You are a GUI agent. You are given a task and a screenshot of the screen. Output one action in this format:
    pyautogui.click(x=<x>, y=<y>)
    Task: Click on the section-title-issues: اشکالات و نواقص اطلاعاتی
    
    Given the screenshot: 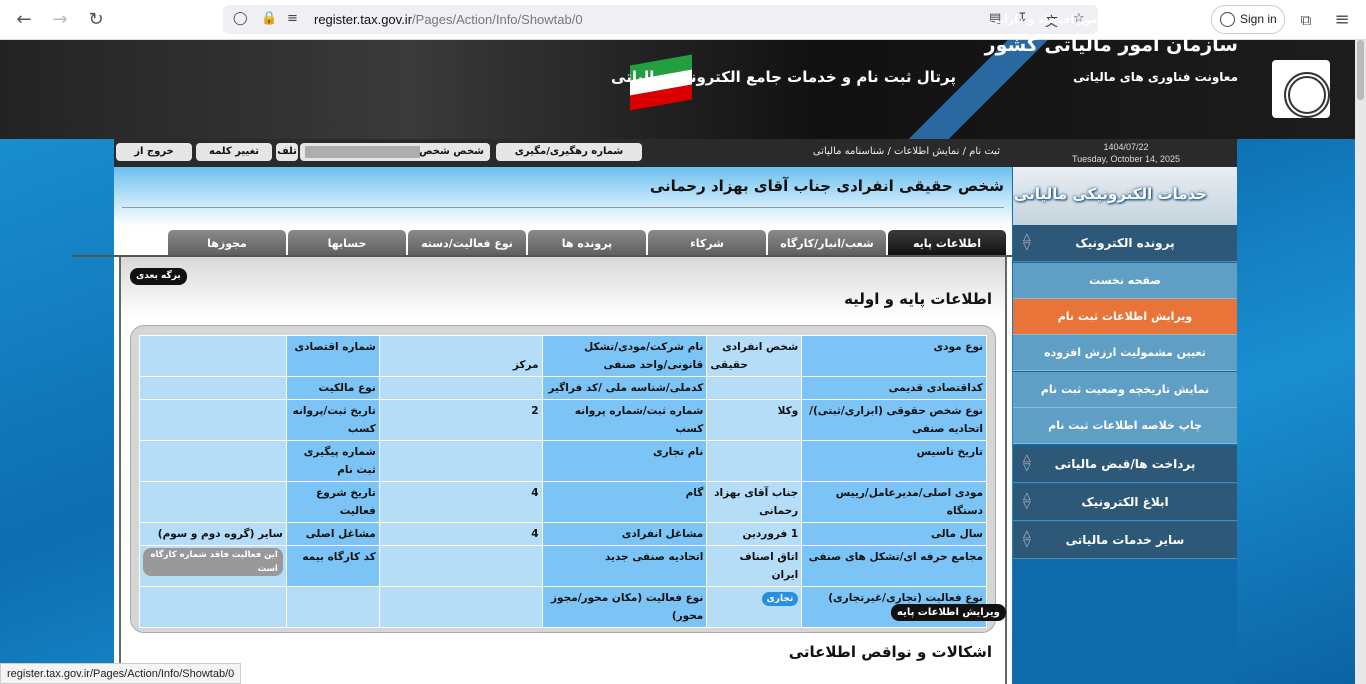 What is the action you would take?
    pyautogui.click(x=890, y=652)
    